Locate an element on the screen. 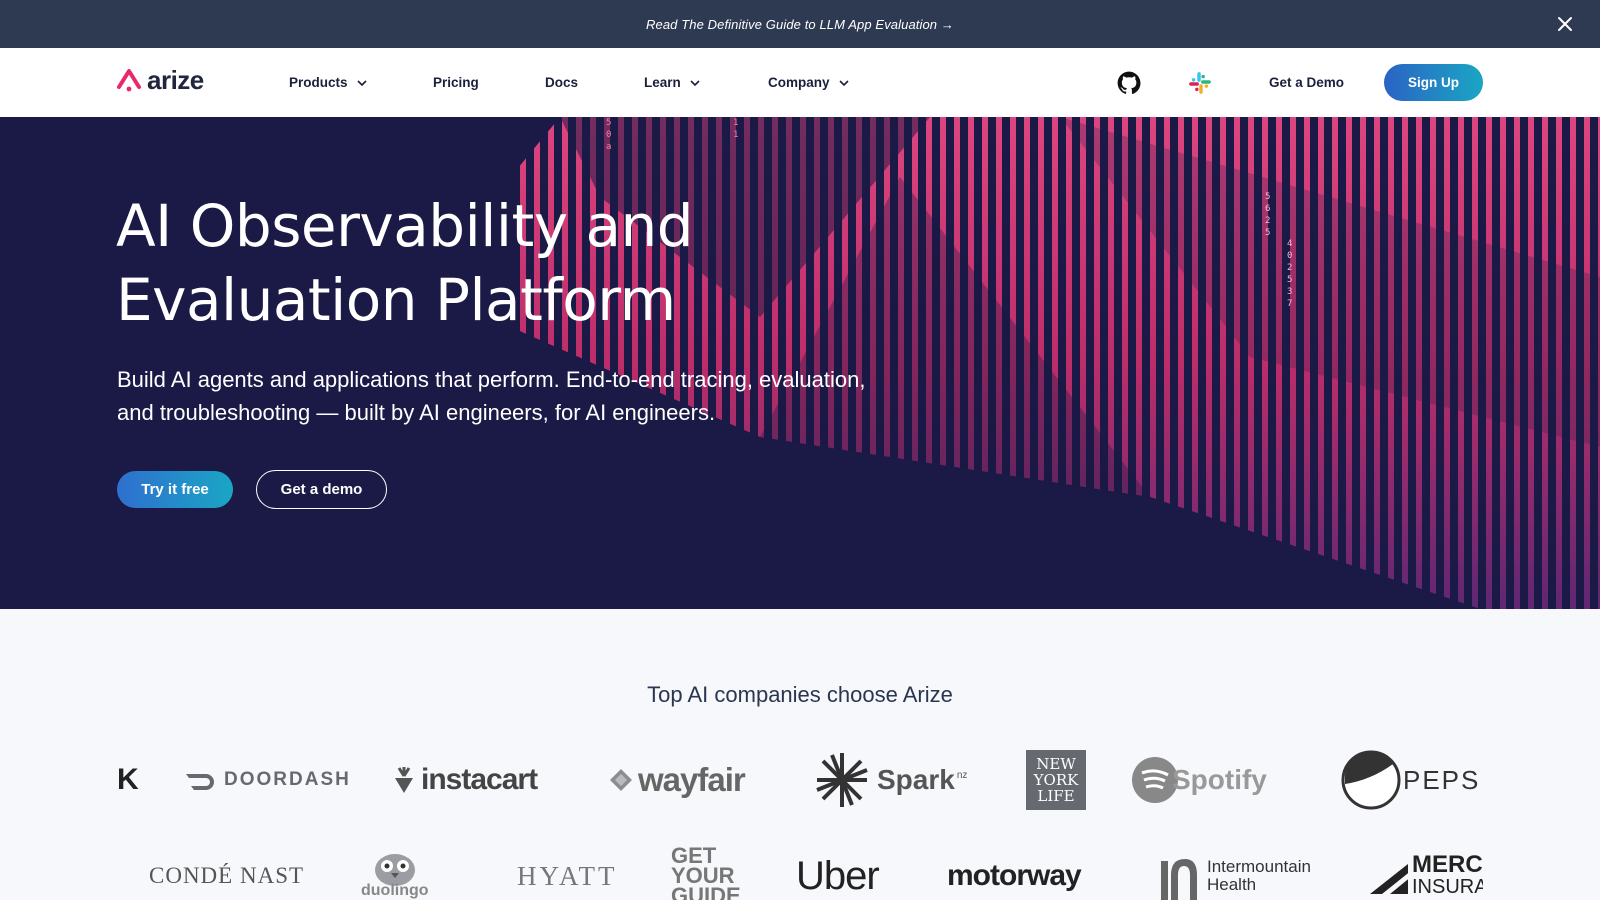 Image resolution: width=1600 pixels, height=900 pixels. hero-title-line: AI Observability and is located at coordinates (405, 226).